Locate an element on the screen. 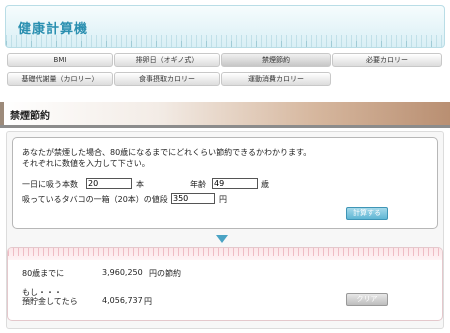 This screenshot has height=333, width=450. calculate-button: 計算する is located at coordinates (367, 213).